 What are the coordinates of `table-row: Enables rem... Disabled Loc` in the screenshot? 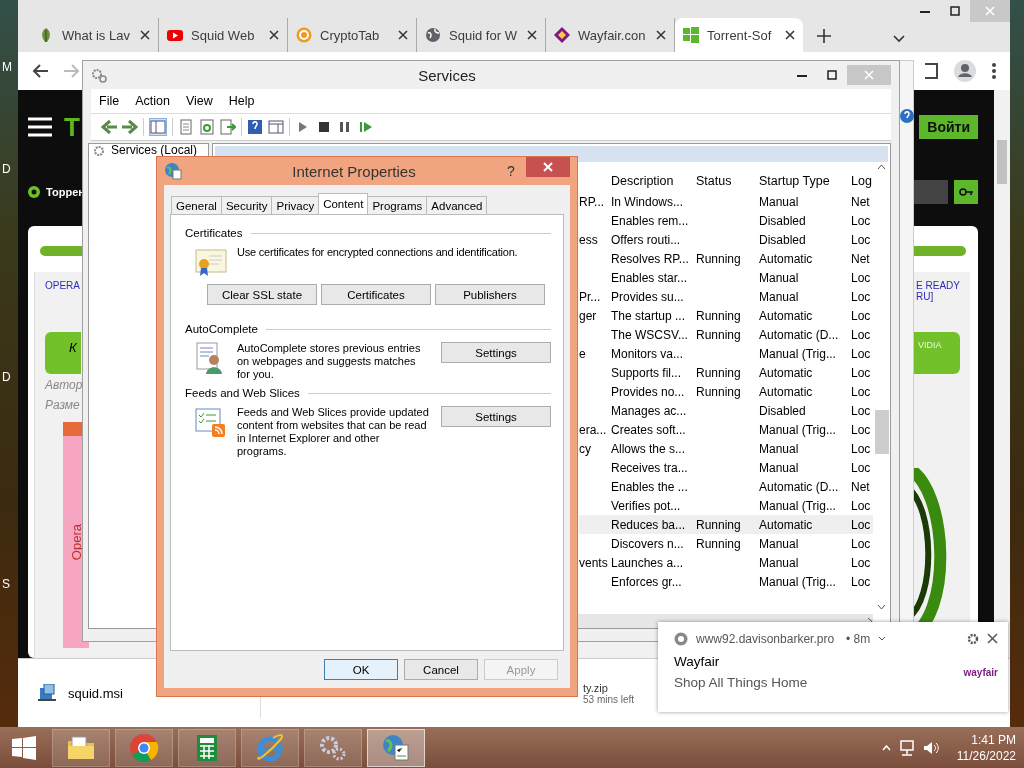 It's located at (726, 220).